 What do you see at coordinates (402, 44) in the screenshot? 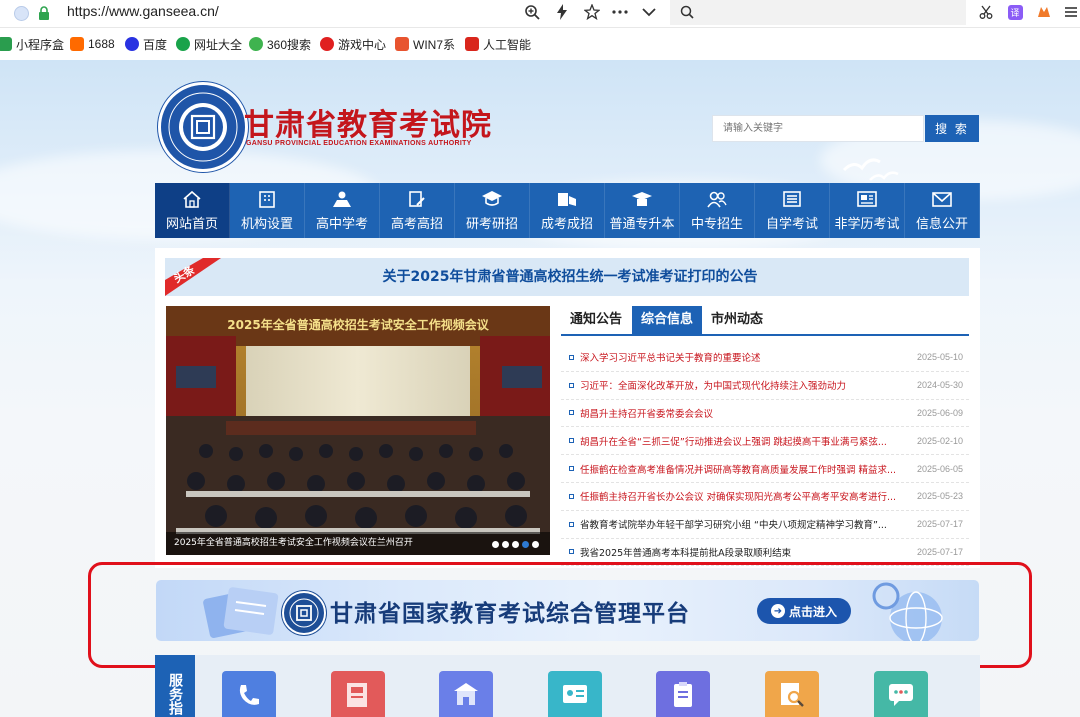
I see `win7-icon` at bounding box center [402, 44].